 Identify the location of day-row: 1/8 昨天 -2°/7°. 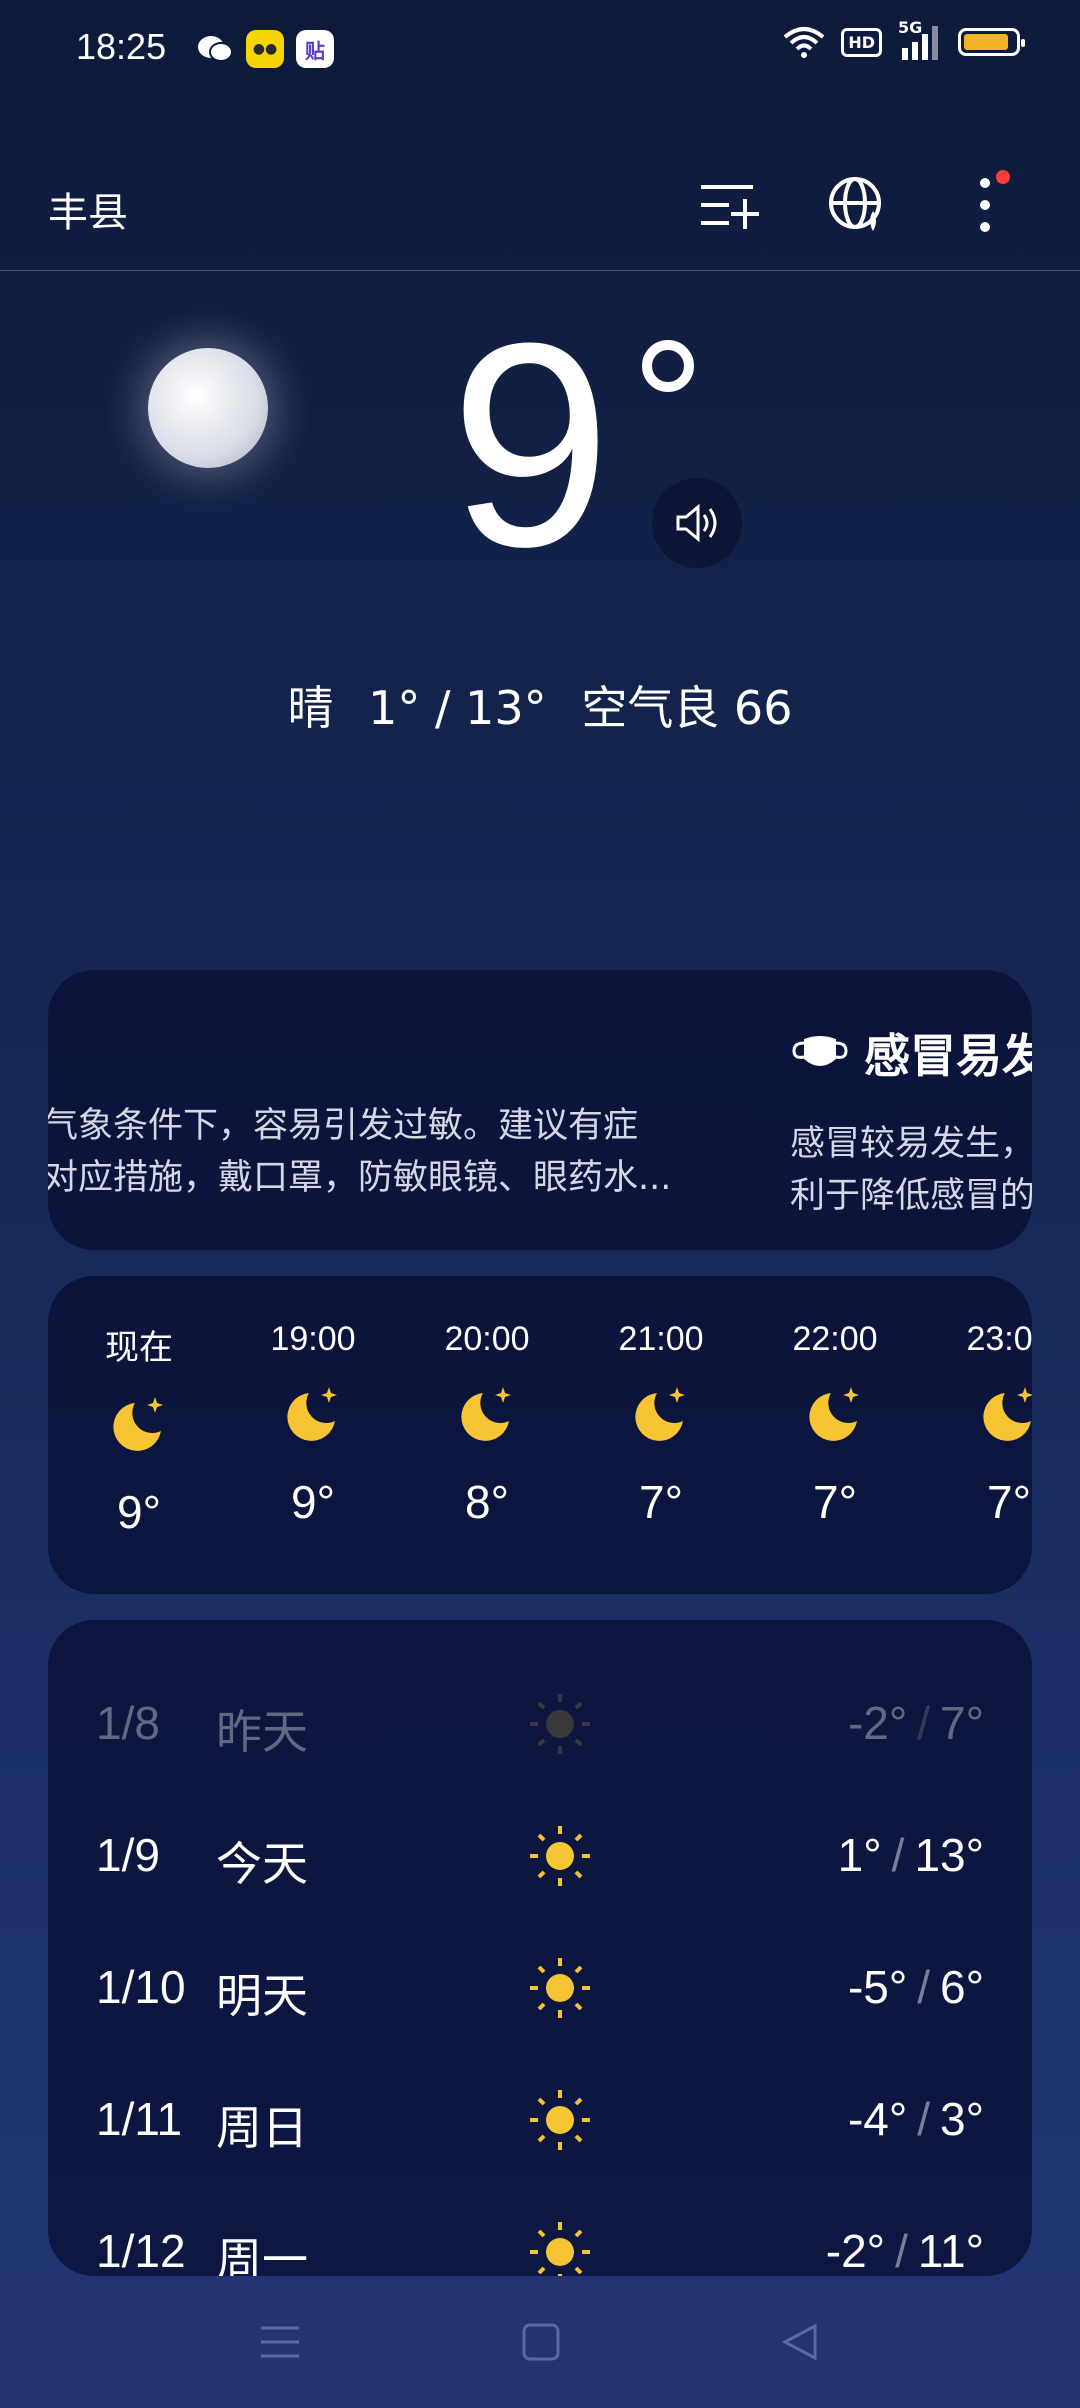
(540, 1727).